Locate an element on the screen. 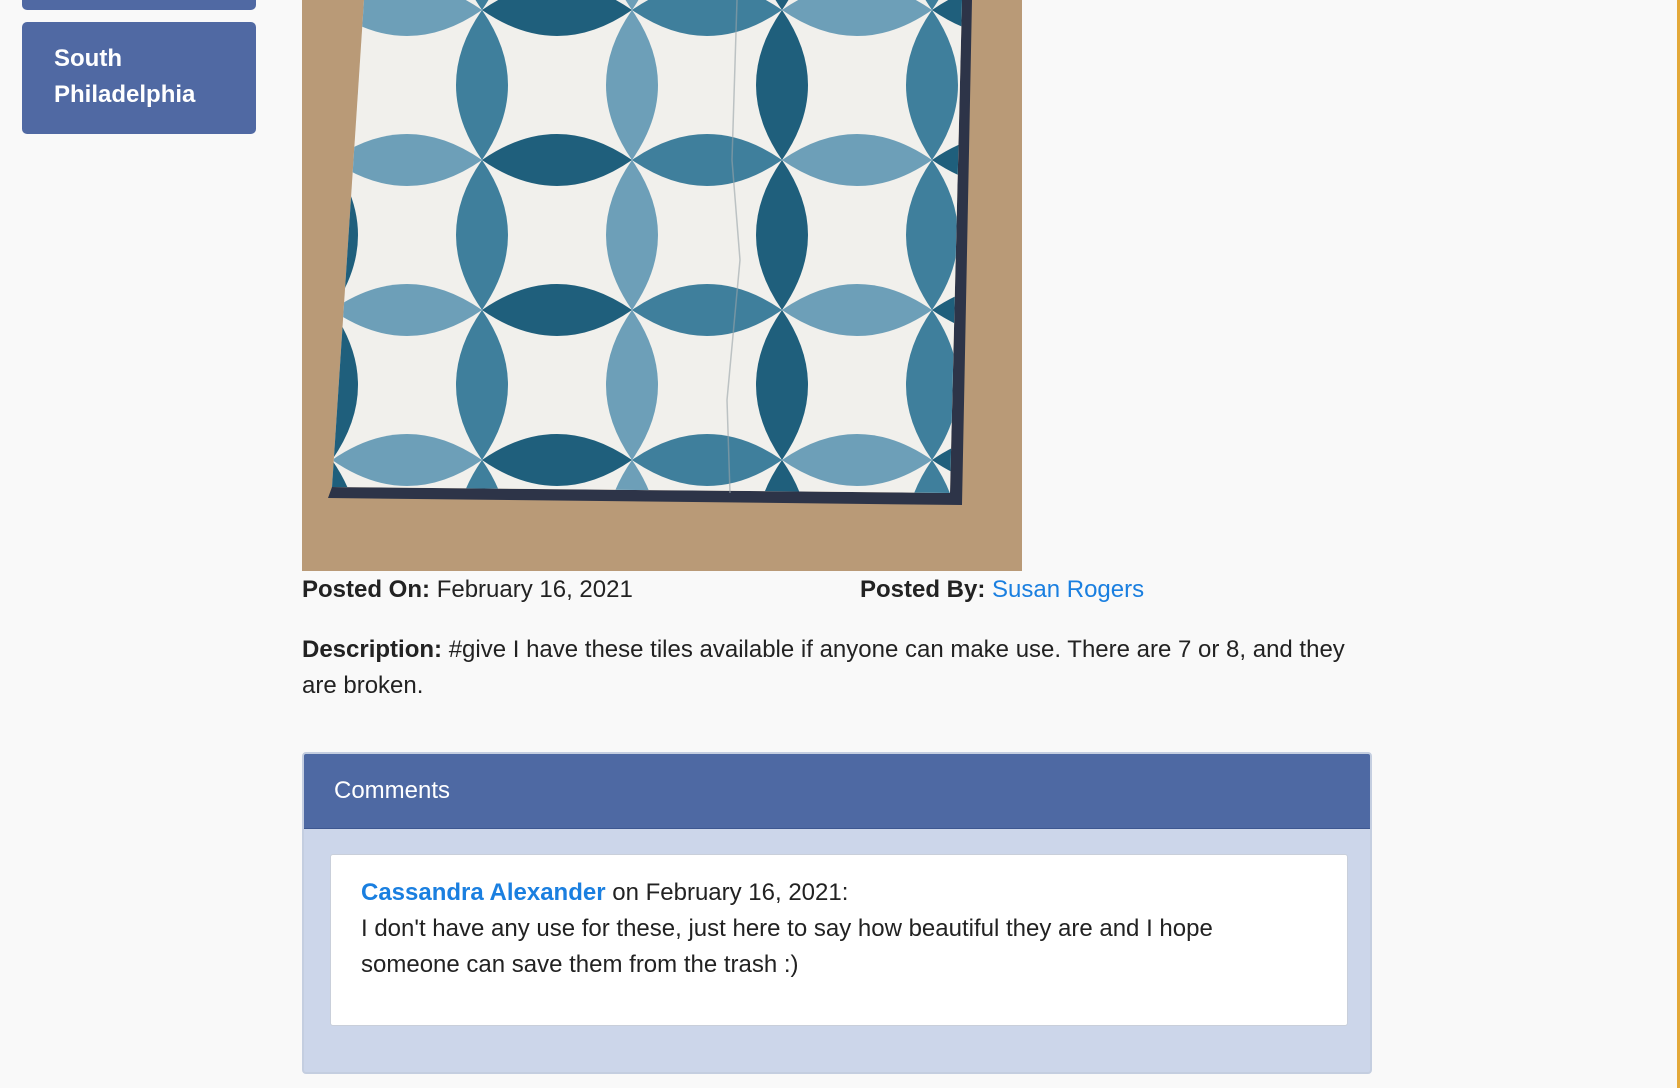 This screenshot has height=1088, width=1680. sidebar-item-label: South Philadelphia is located at coordinates (125, 76).